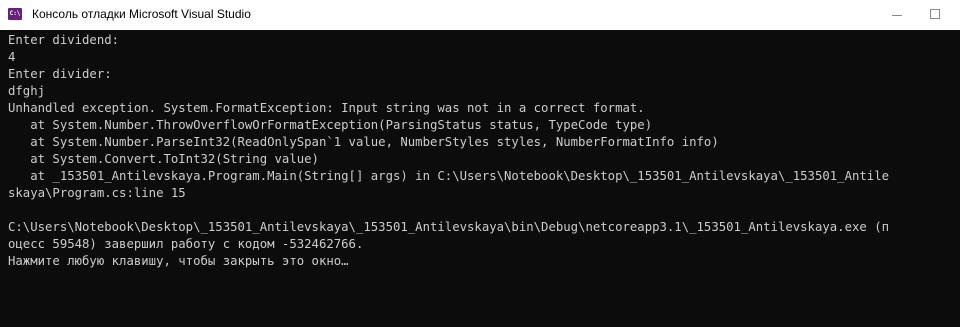 The width and height of the screenshot is (960, 327). I want to click on window-title: Консоль отладки Microsoft Visual Studio, so click(141, 14).